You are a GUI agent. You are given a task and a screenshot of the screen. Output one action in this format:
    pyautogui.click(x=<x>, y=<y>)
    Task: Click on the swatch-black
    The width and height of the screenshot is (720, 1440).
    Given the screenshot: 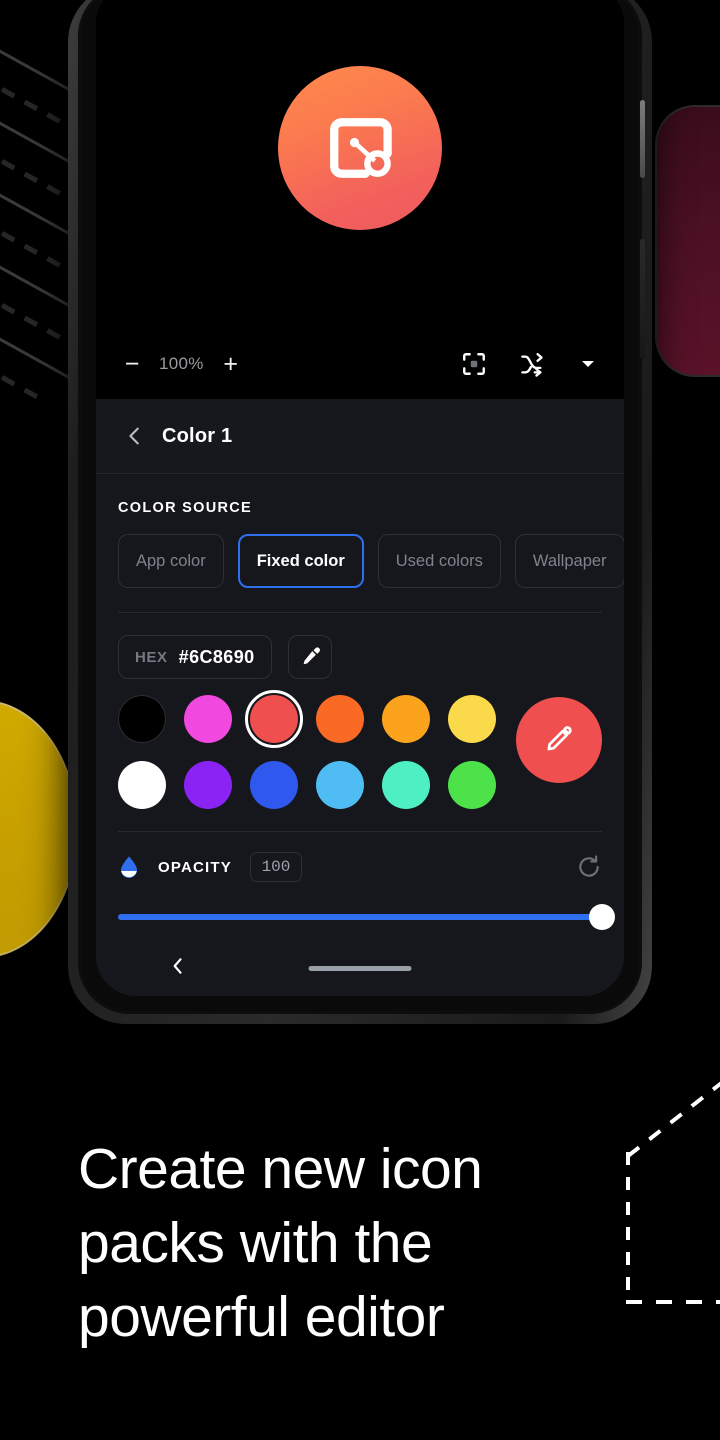 What is the action you would take?
    pyautogui.click(x=142, y=719)
    